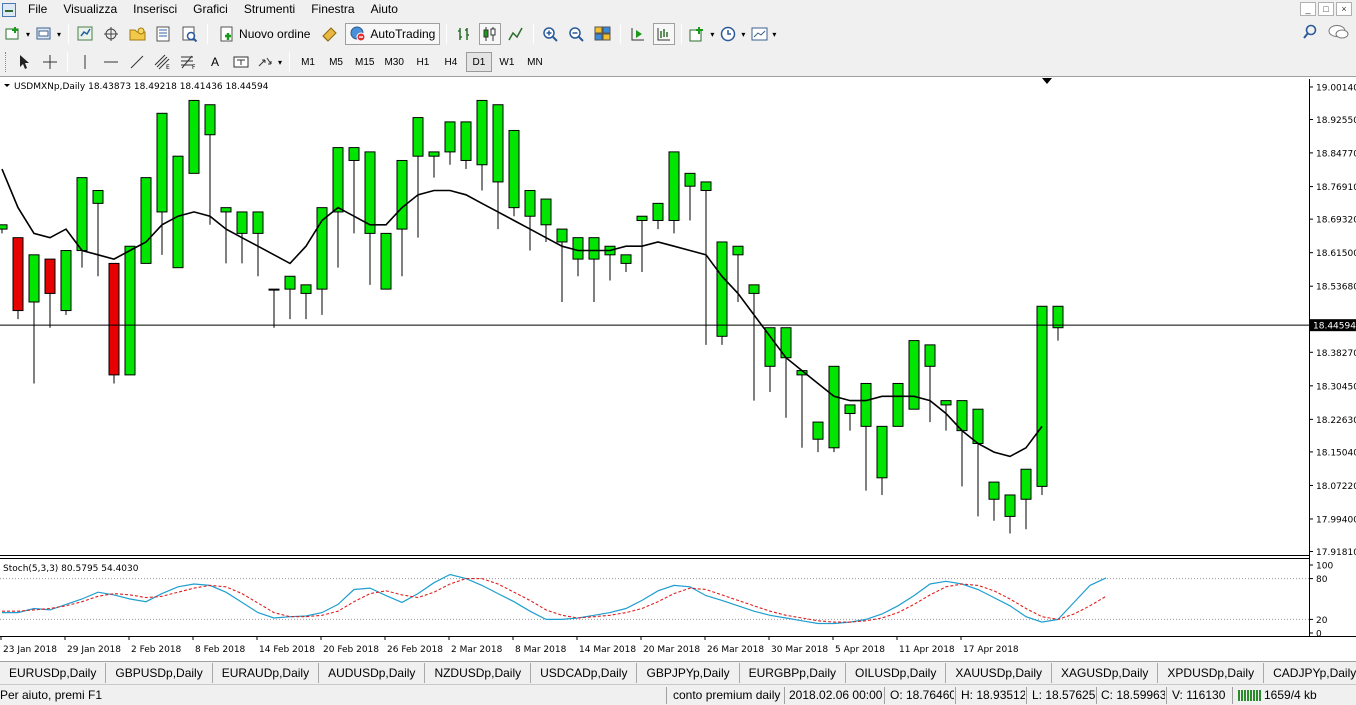 The height and width of the screenshot is (705, 1356). I want to click on price-tick-label: 17.99400, so click(1336, 520).